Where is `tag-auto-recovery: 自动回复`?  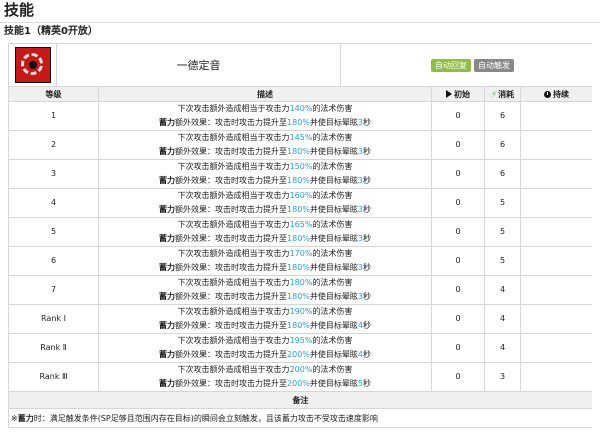 tag-auto-recovery: 自动回复 is located at coordinates (451, 65).